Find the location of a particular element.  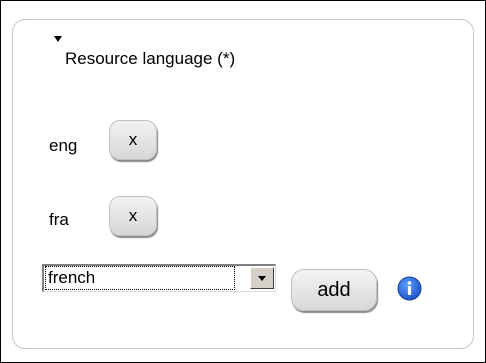

language-select-value: french is located at coordinates (140, 278).